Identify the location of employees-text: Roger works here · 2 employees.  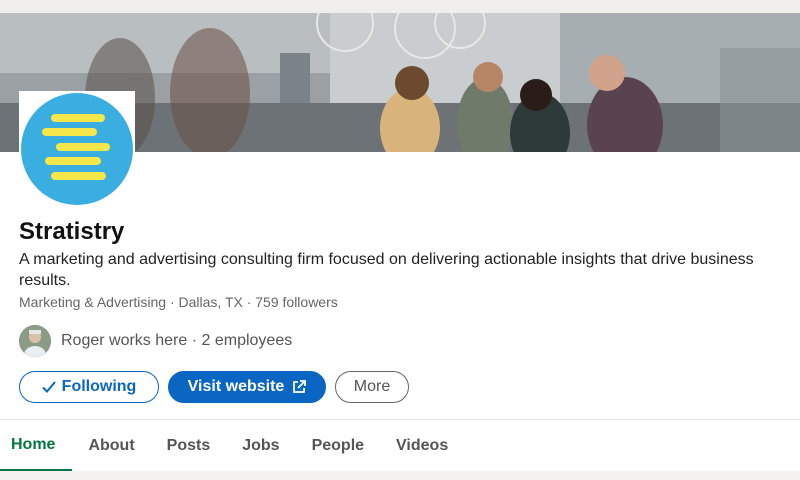
(177, 340).